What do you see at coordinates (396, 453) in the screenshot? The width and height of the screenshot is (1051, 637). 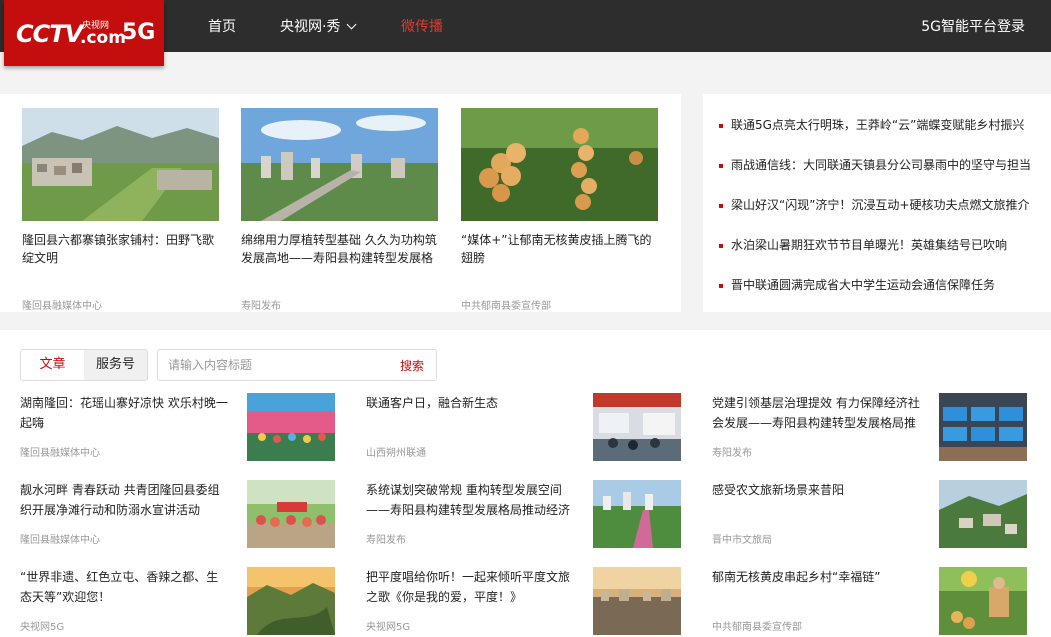 I see `article-source: 山西朔州联通` at bounding box center [396, 453].